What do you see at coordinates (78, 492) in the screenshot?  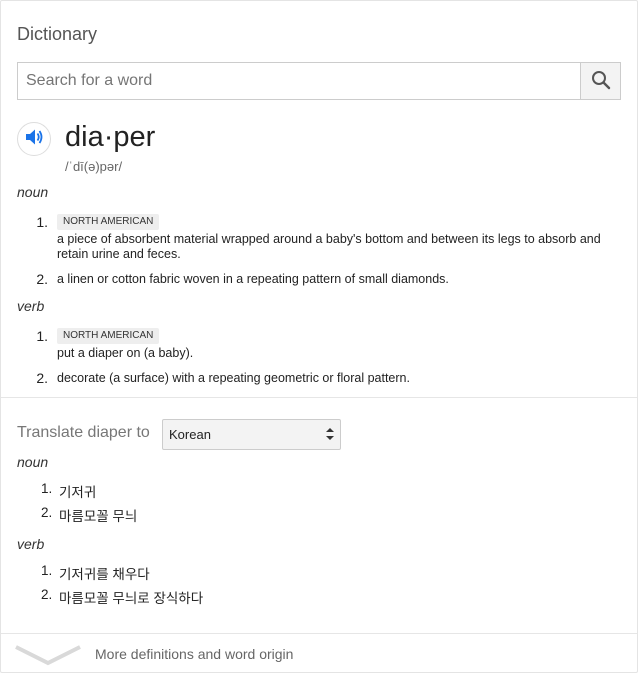 I see `translation-word: 기저귀` at bounding box center [78, 492].